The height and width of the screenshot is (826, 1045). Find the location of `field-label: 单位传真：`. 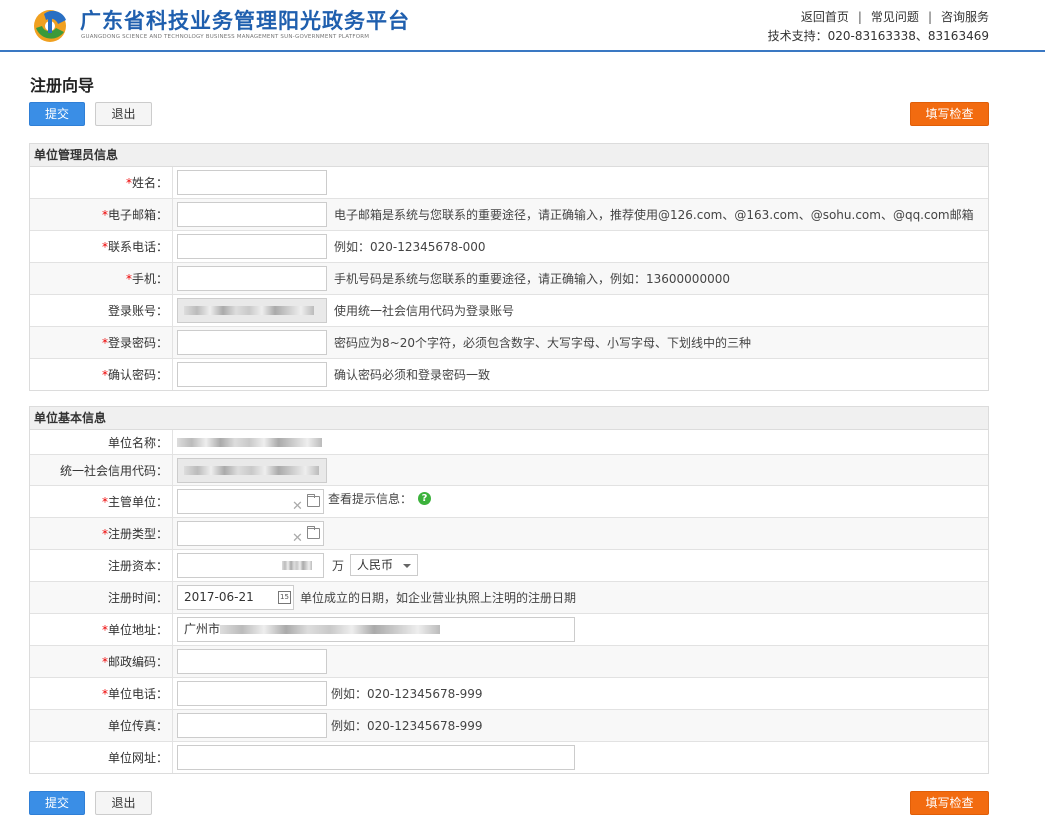

field-label: 单位传真： is located at coordinates (101, 725).